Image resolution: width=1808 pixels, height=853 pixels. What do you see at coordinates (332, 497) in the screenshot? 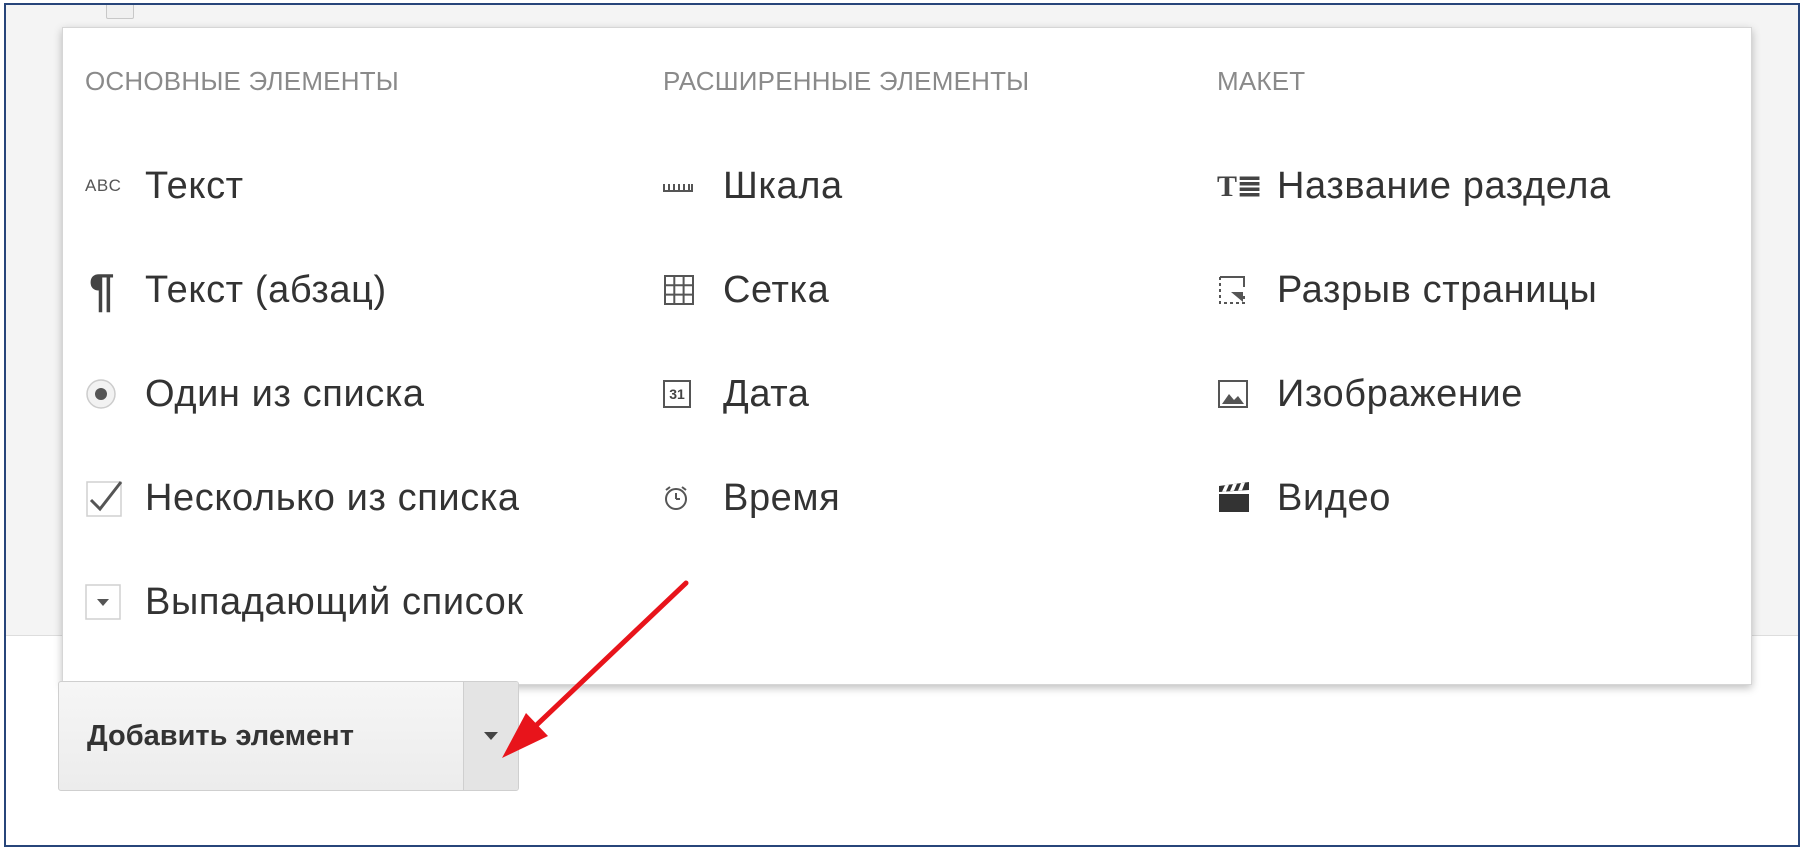
I see `menu-item-label: Несколько из списка` at bounding box center [332, 497].